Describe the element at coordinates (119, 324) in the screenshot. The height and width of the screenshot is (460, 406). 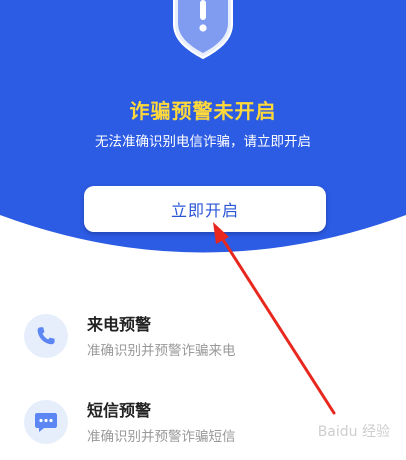
I see `feature-title: 来电预警` at that location.